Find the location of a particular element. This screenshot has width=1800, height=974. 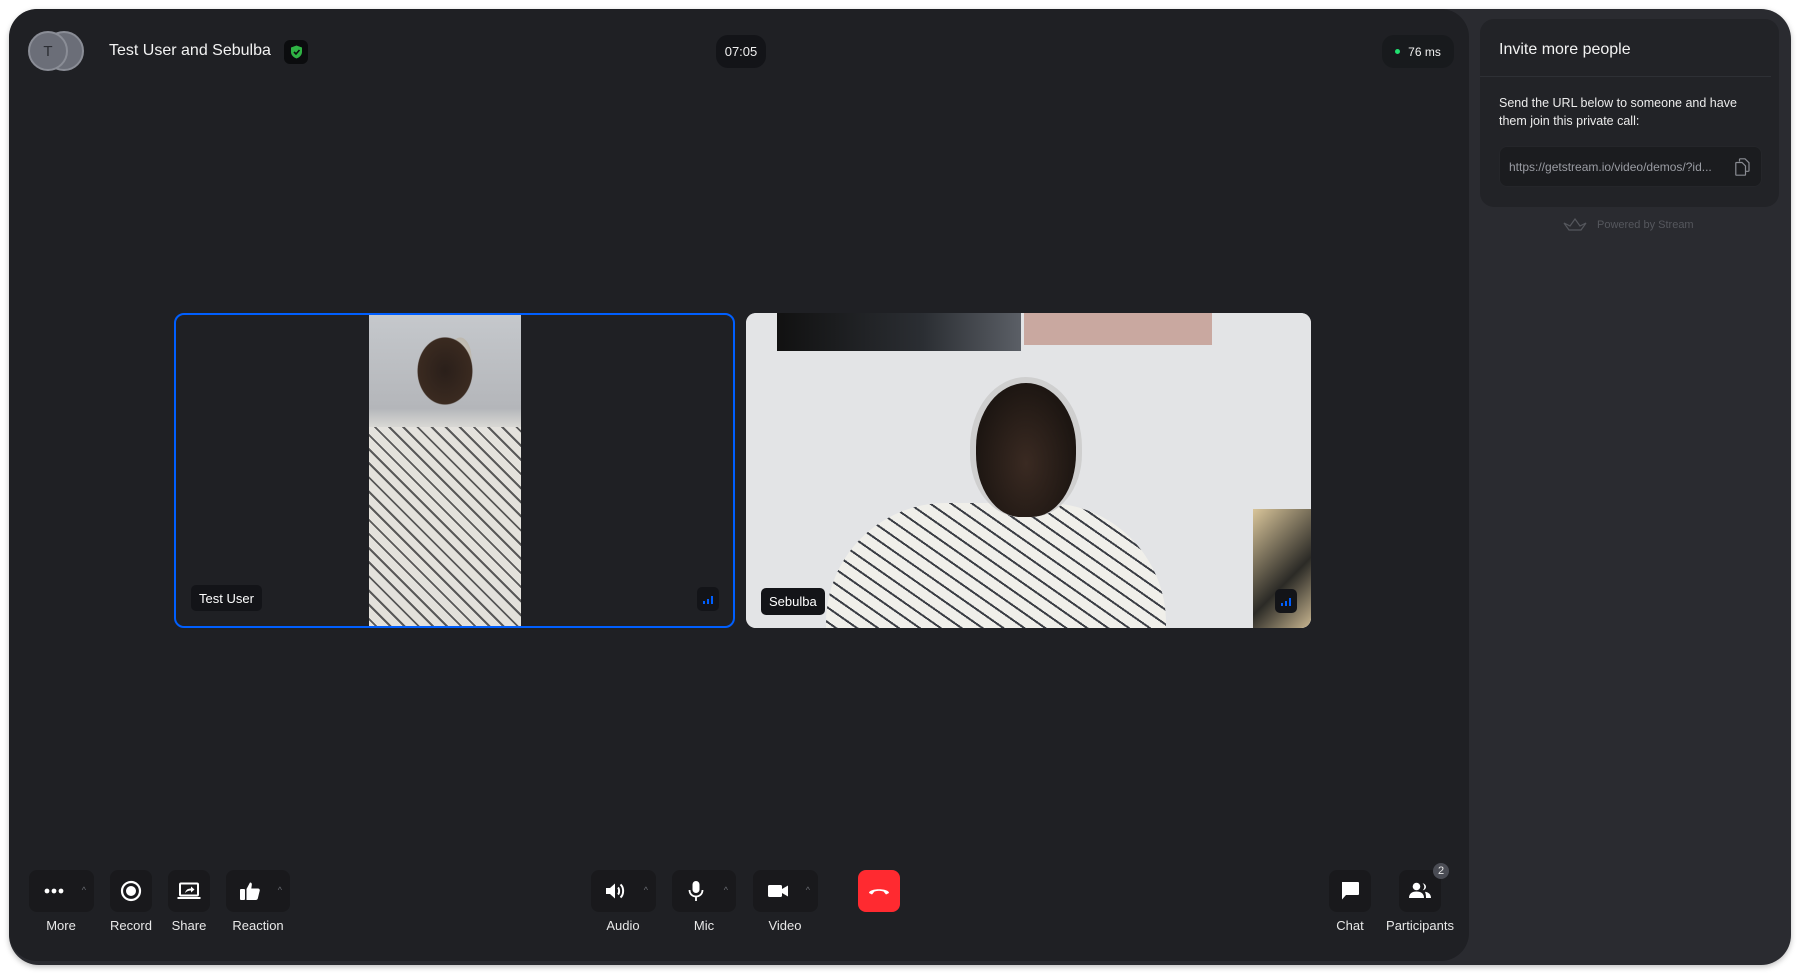

mic-button: ^ is located at coordinates (704, 891).